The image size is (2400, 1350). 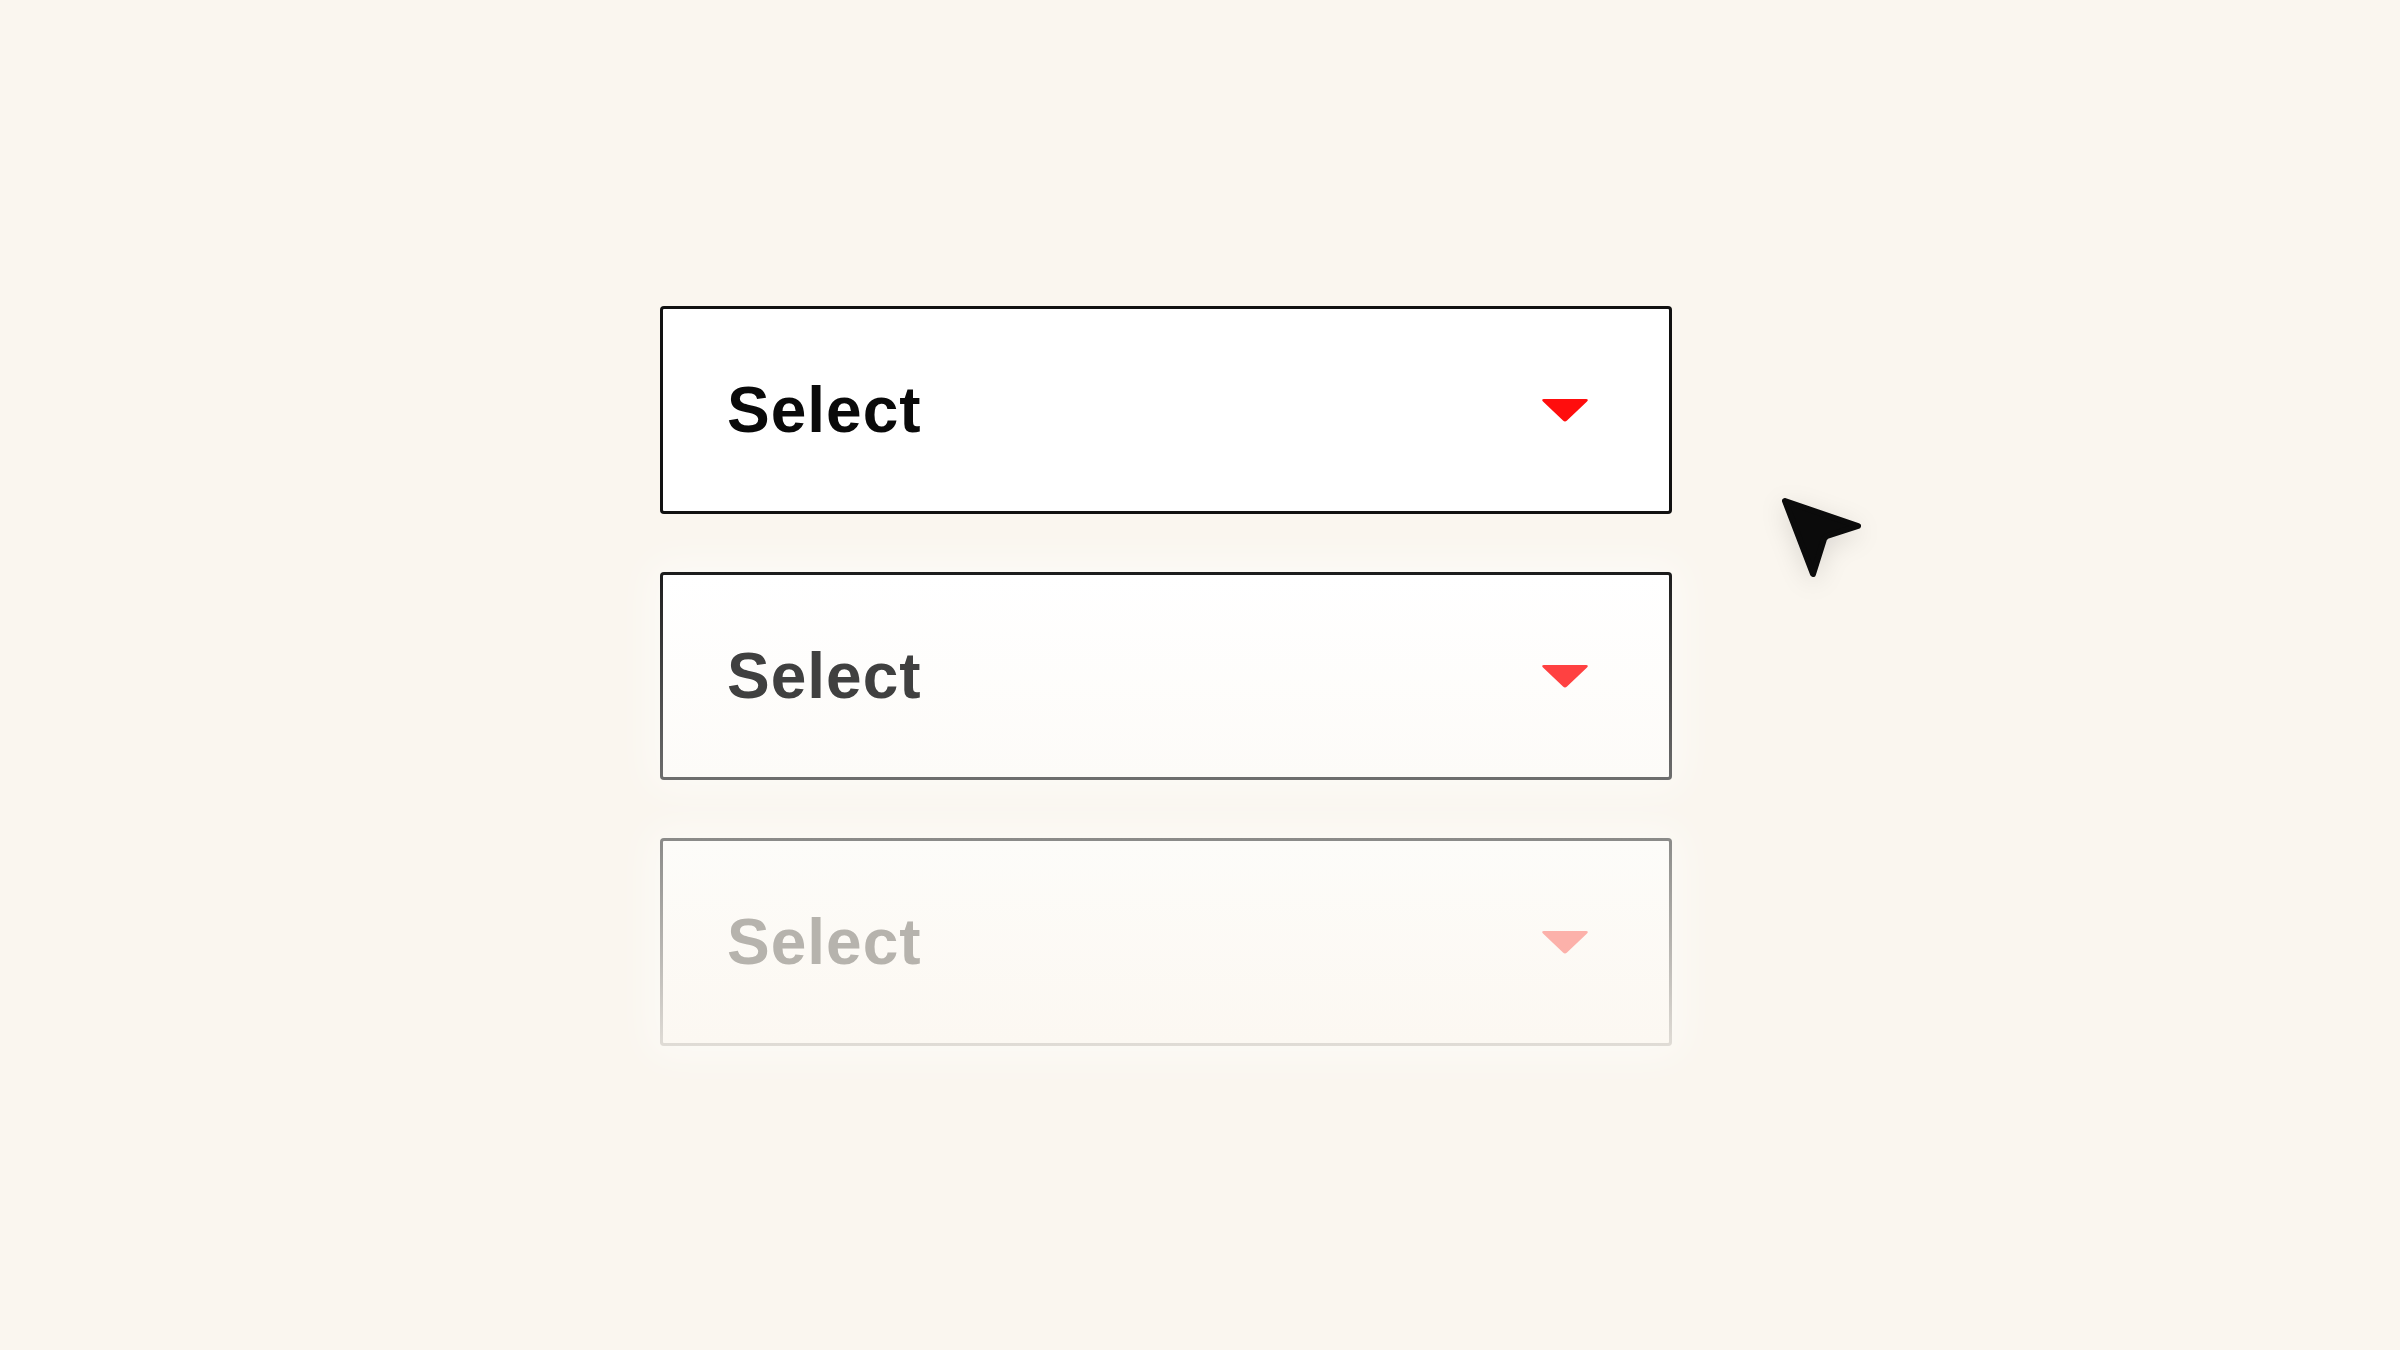 What do you see at coordinates (1821, 538) in the screenshot?
I see `pointer-icon` at bounding box center [1821, 538].